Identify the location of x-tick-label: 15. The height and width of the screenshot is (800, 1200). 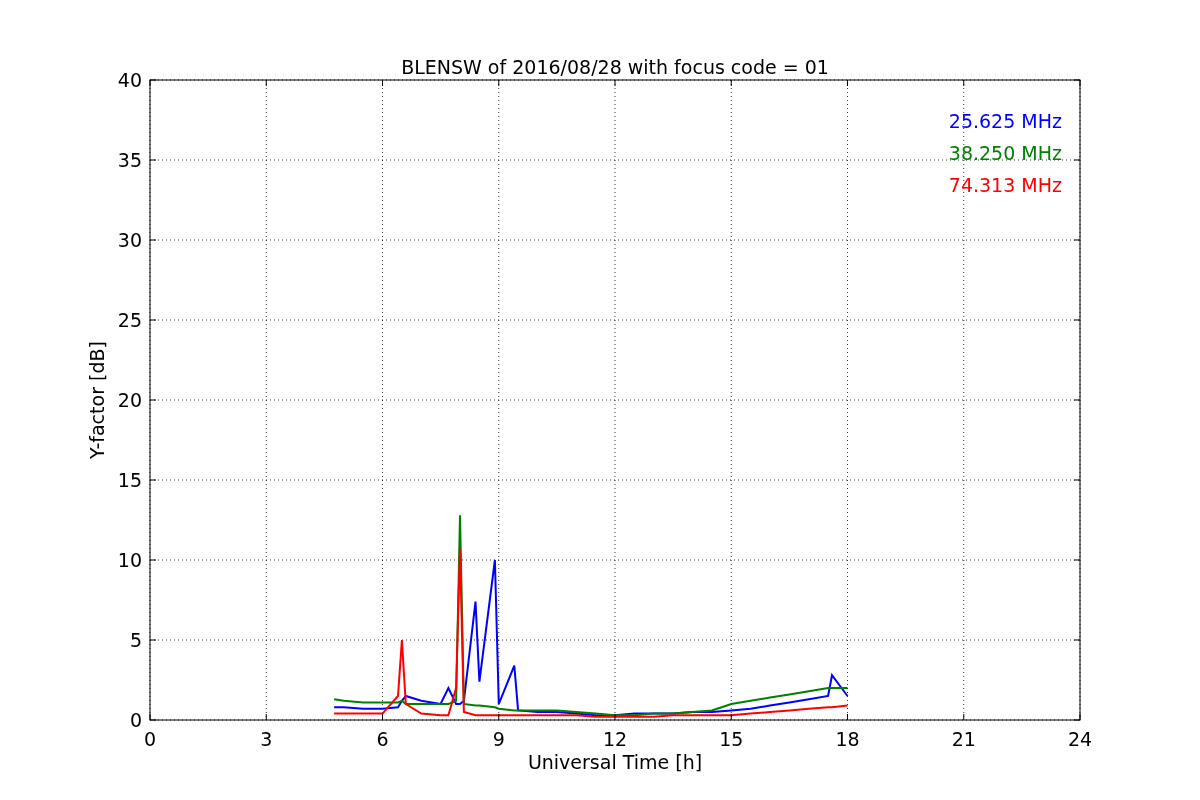
(731, 739).